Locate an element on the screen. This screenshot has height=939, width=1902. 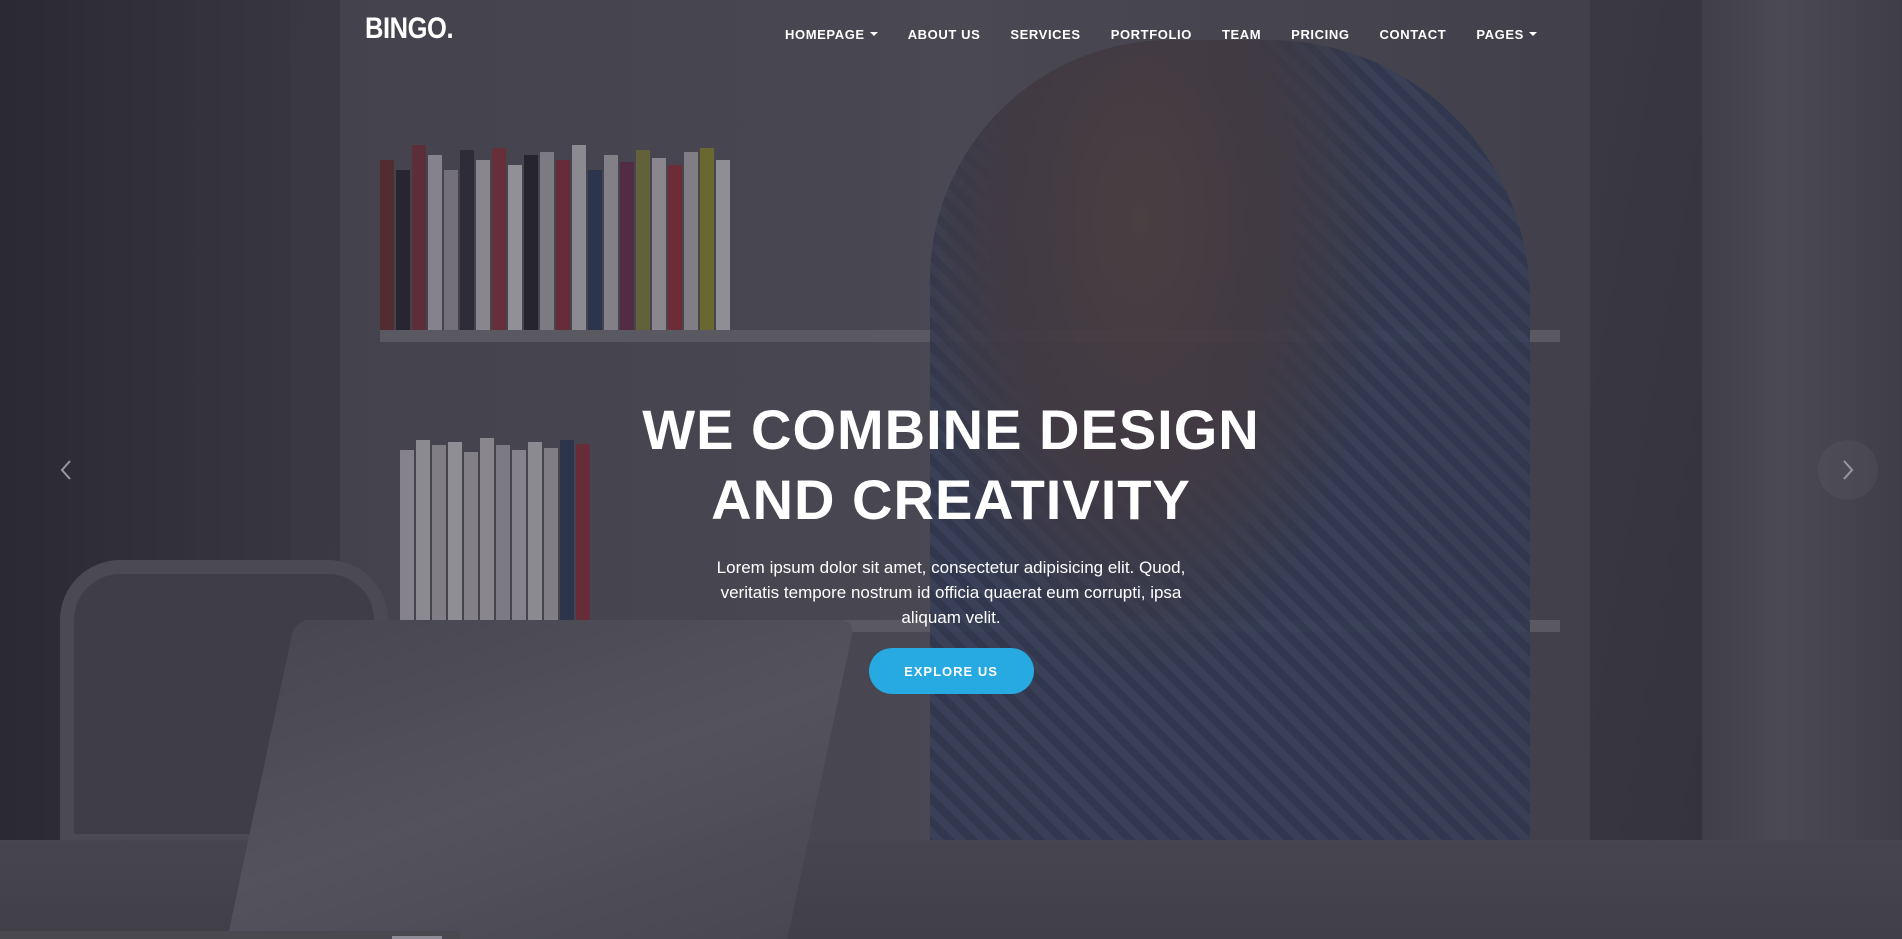
nav-item-label: PRICING is located at coordinates (1320, 34).